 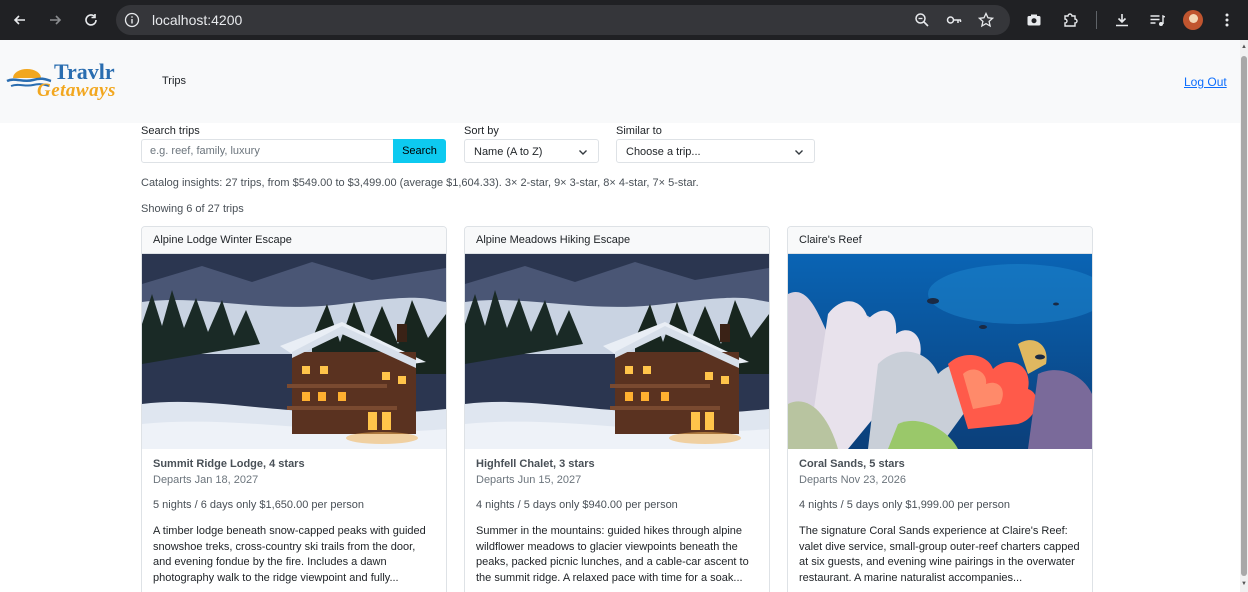 I want to click on trip-card-departure: Departs Jun 15, 2027, so click(x=529, y=480).